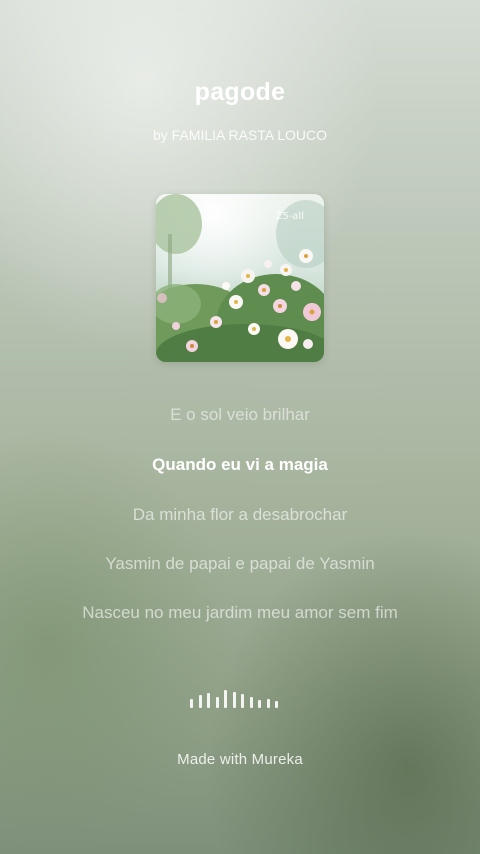 Image resolution: width=480 pixels, height=854 pixels. I want to click on artist-line: by FAMILIA RASTA LOUCO, so click(239, 135).